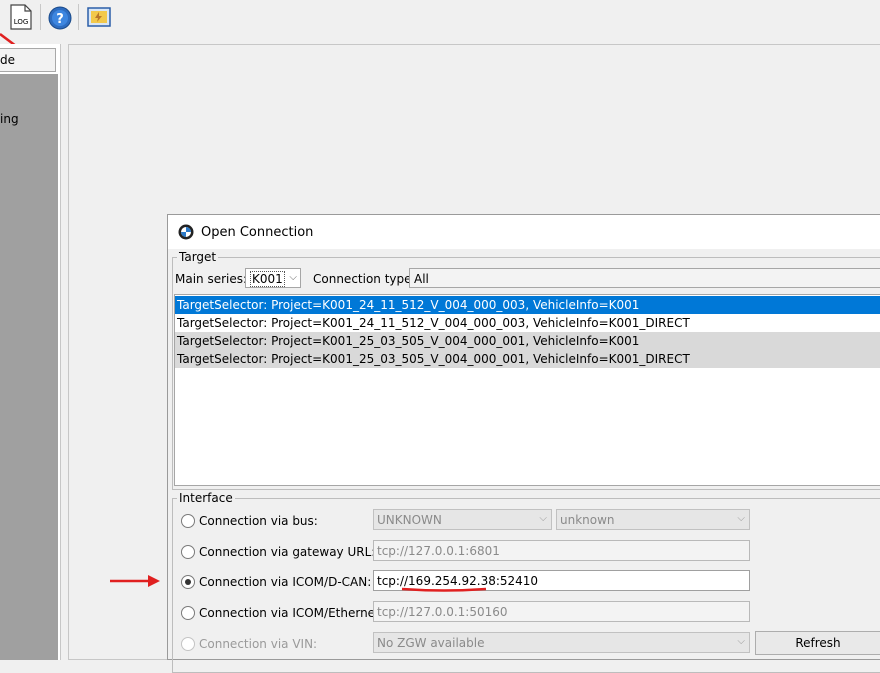 This screenshot has width=880, height=673. I want to click on connection-type-select: All, so click(644, 278).